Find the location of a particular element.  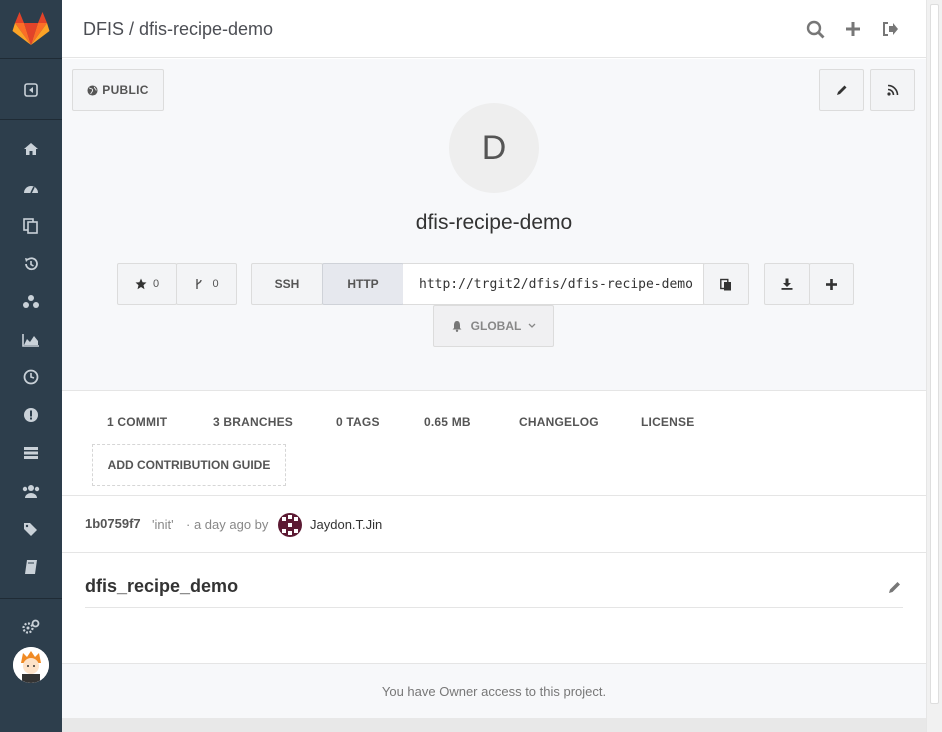

breadcrumb: DFIS / dfis-recipe-demo is located at coordinates (178, 29).